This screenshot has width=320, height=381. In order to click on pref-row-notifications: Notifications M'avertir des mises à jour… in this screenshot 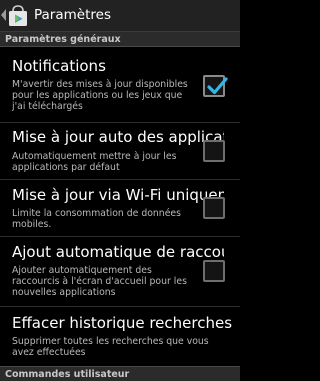, I will do `click(120, 85)`.